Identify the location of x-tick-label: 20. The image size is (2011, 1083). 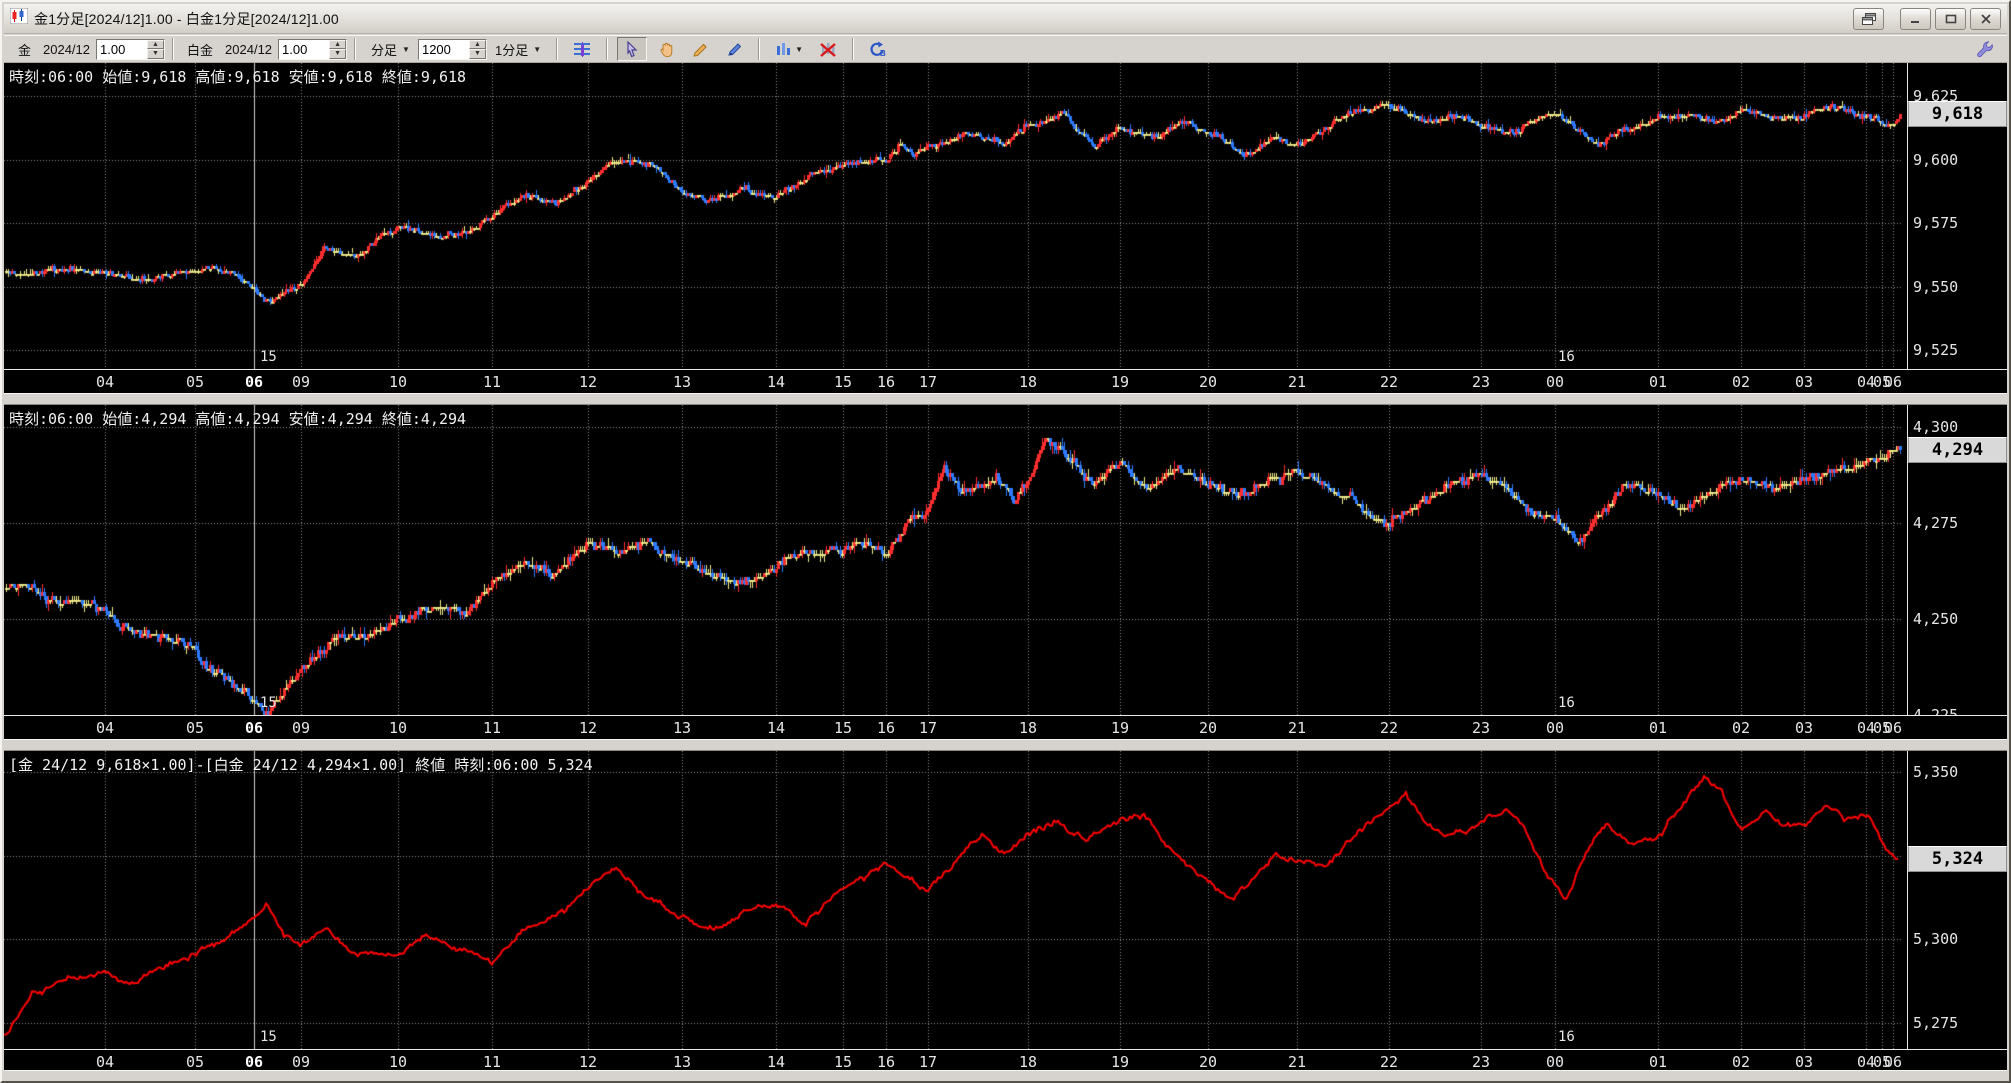
(1208, 382).